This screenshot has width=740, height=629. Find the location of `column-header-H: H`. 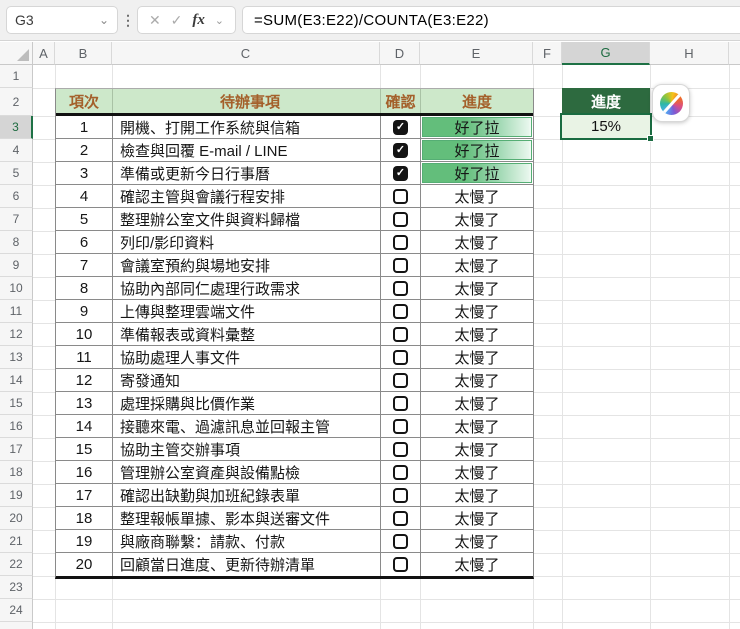

column-header-H: H is located at coordinates (689, 53).